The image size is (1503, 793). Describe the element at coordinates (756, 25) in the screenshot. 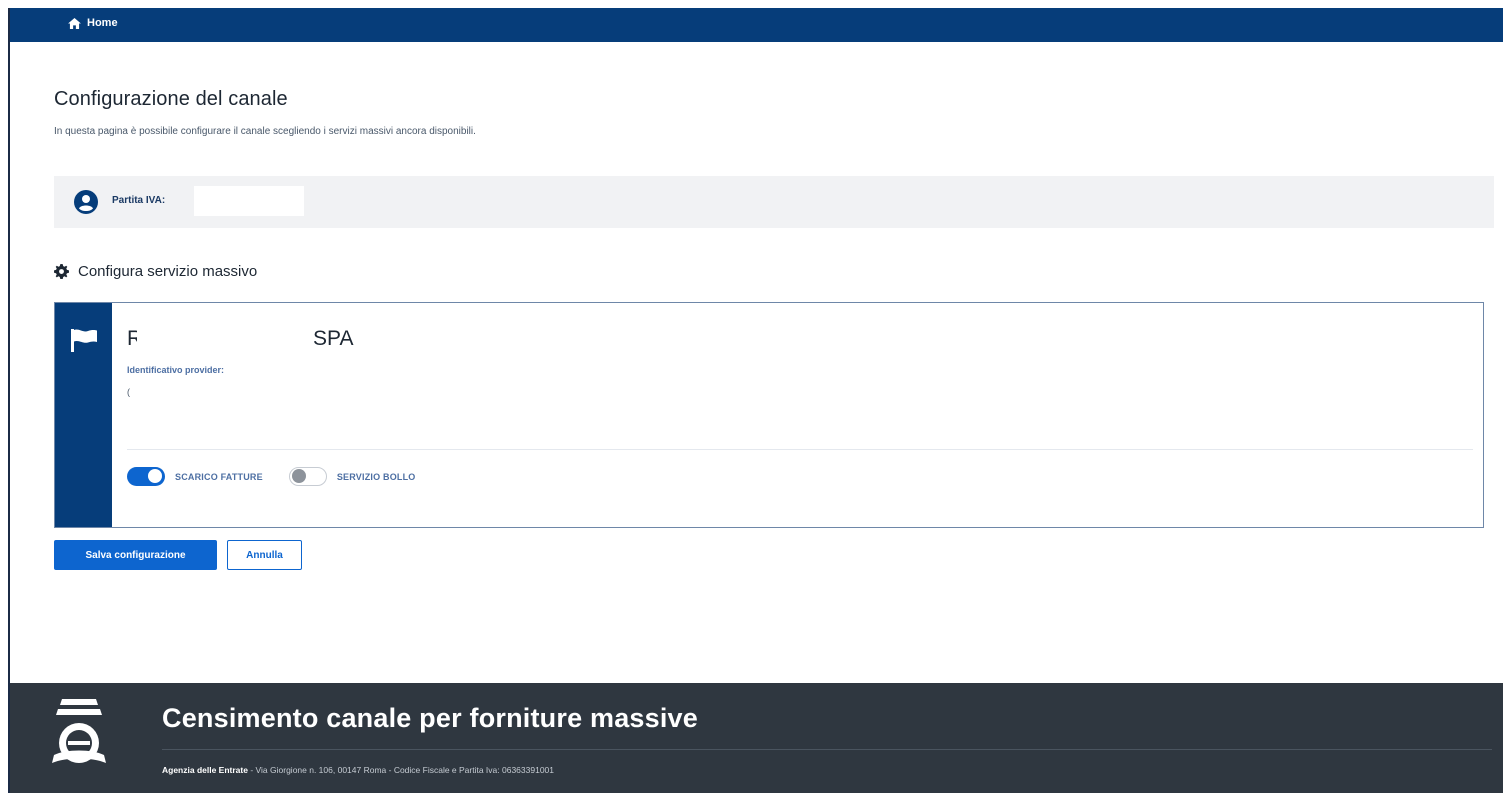

I see `top-nav-bar: Home` at that location.